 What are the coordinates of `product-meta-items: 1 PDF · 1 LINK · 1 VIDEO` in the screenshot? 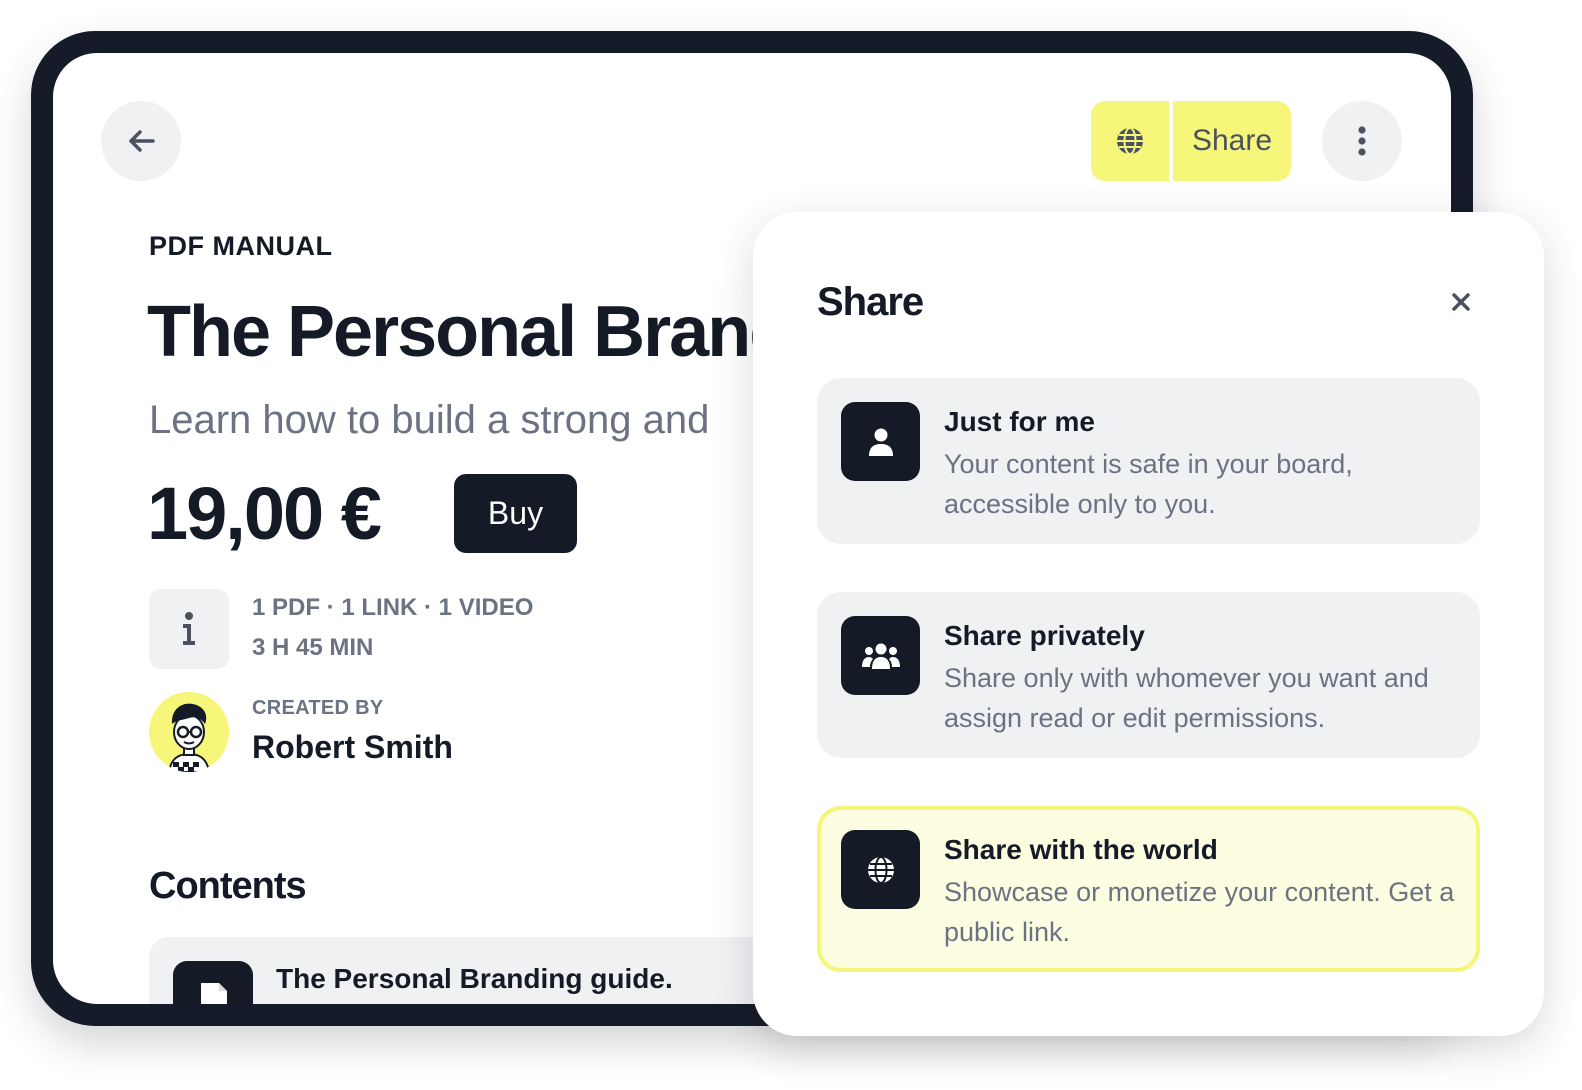 It's located at (393, 607).